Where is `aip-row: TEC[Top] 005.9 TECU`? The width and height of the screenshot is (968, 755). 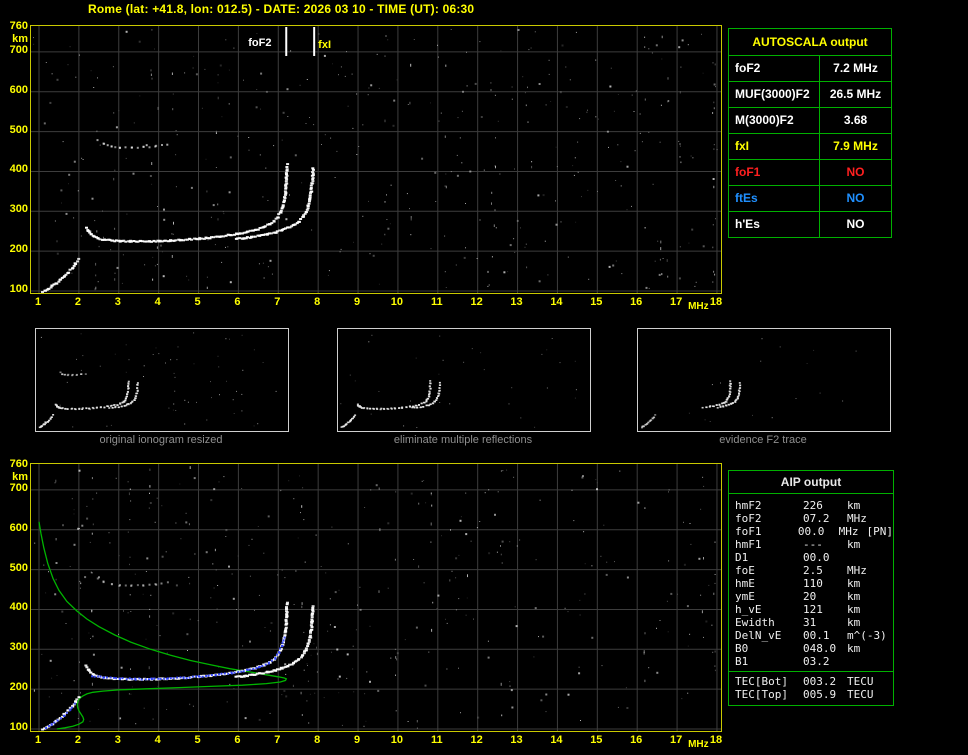 aip-row: TEC[Top] 005.9 TECU is located at coordinates (811, 694).